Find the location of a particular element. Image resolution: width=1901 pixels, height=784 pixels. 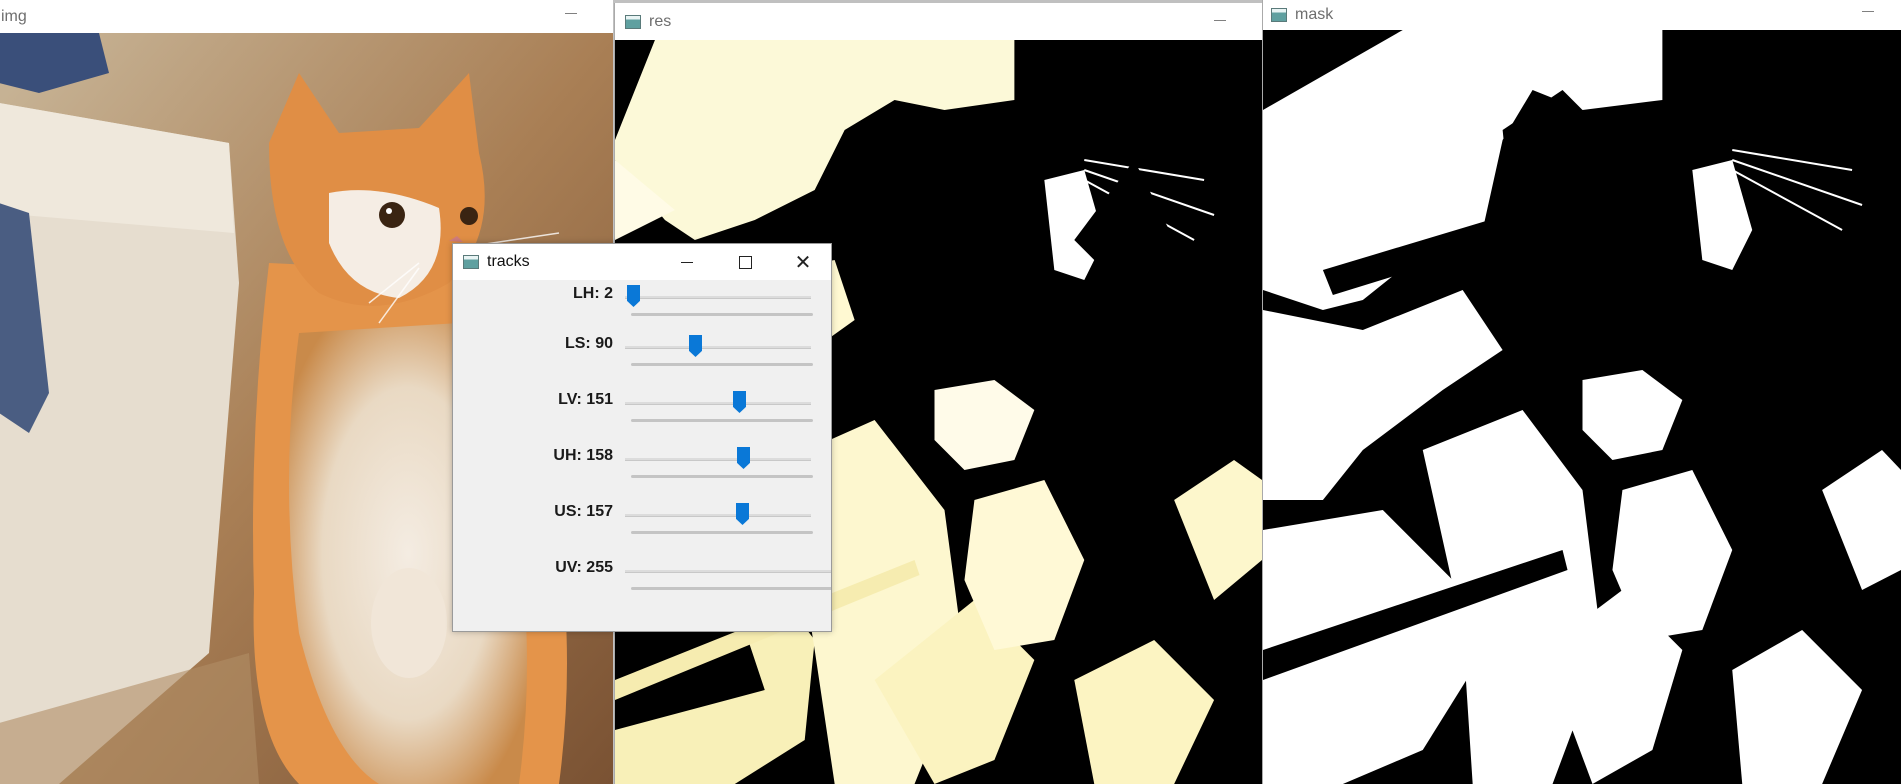

mask-title: mask is located at coordinates (1314, 14).